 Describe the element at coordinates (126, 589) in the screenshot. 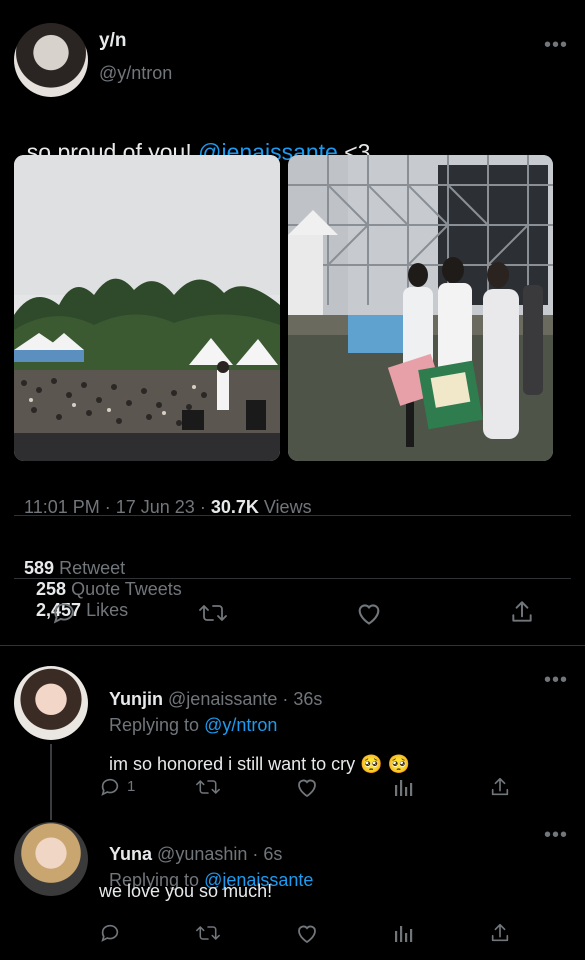

I see `quotes-label: Quote Tweets` at that location.